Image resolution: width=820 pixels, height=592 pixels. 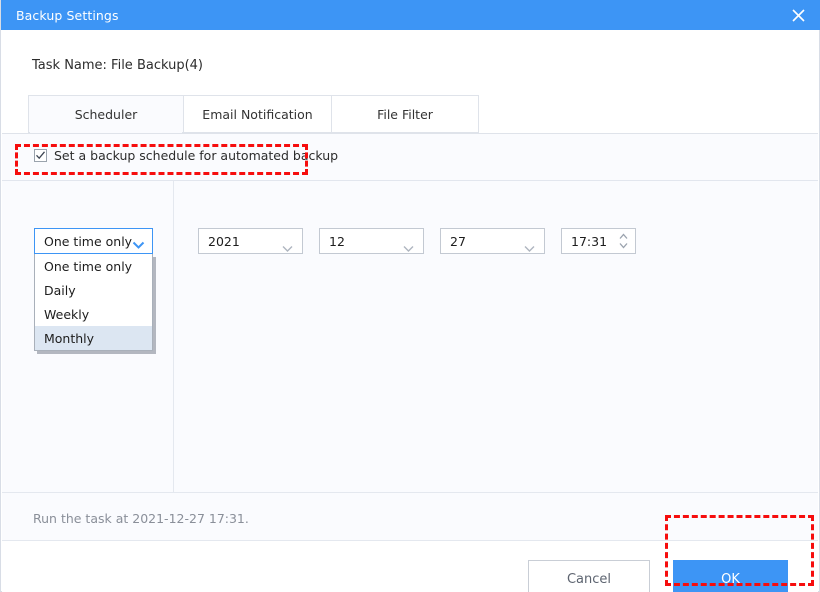 I want to click on tab-file-filter: File Filter, so click(x=405, y=114).